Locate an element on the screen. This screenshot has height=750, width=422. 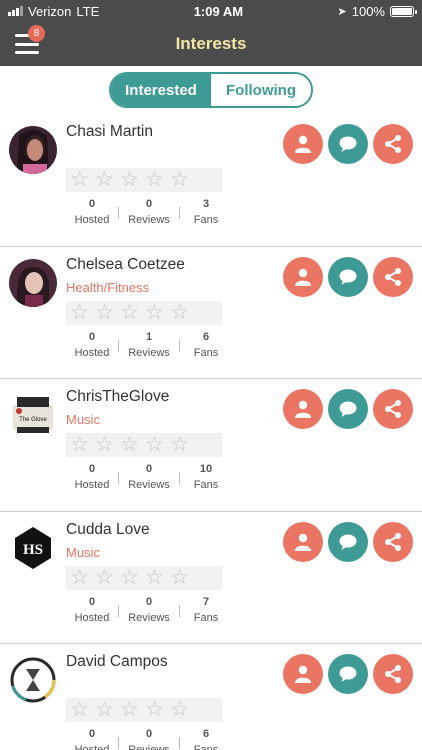
person-icon is located at coordinates (303, 409).